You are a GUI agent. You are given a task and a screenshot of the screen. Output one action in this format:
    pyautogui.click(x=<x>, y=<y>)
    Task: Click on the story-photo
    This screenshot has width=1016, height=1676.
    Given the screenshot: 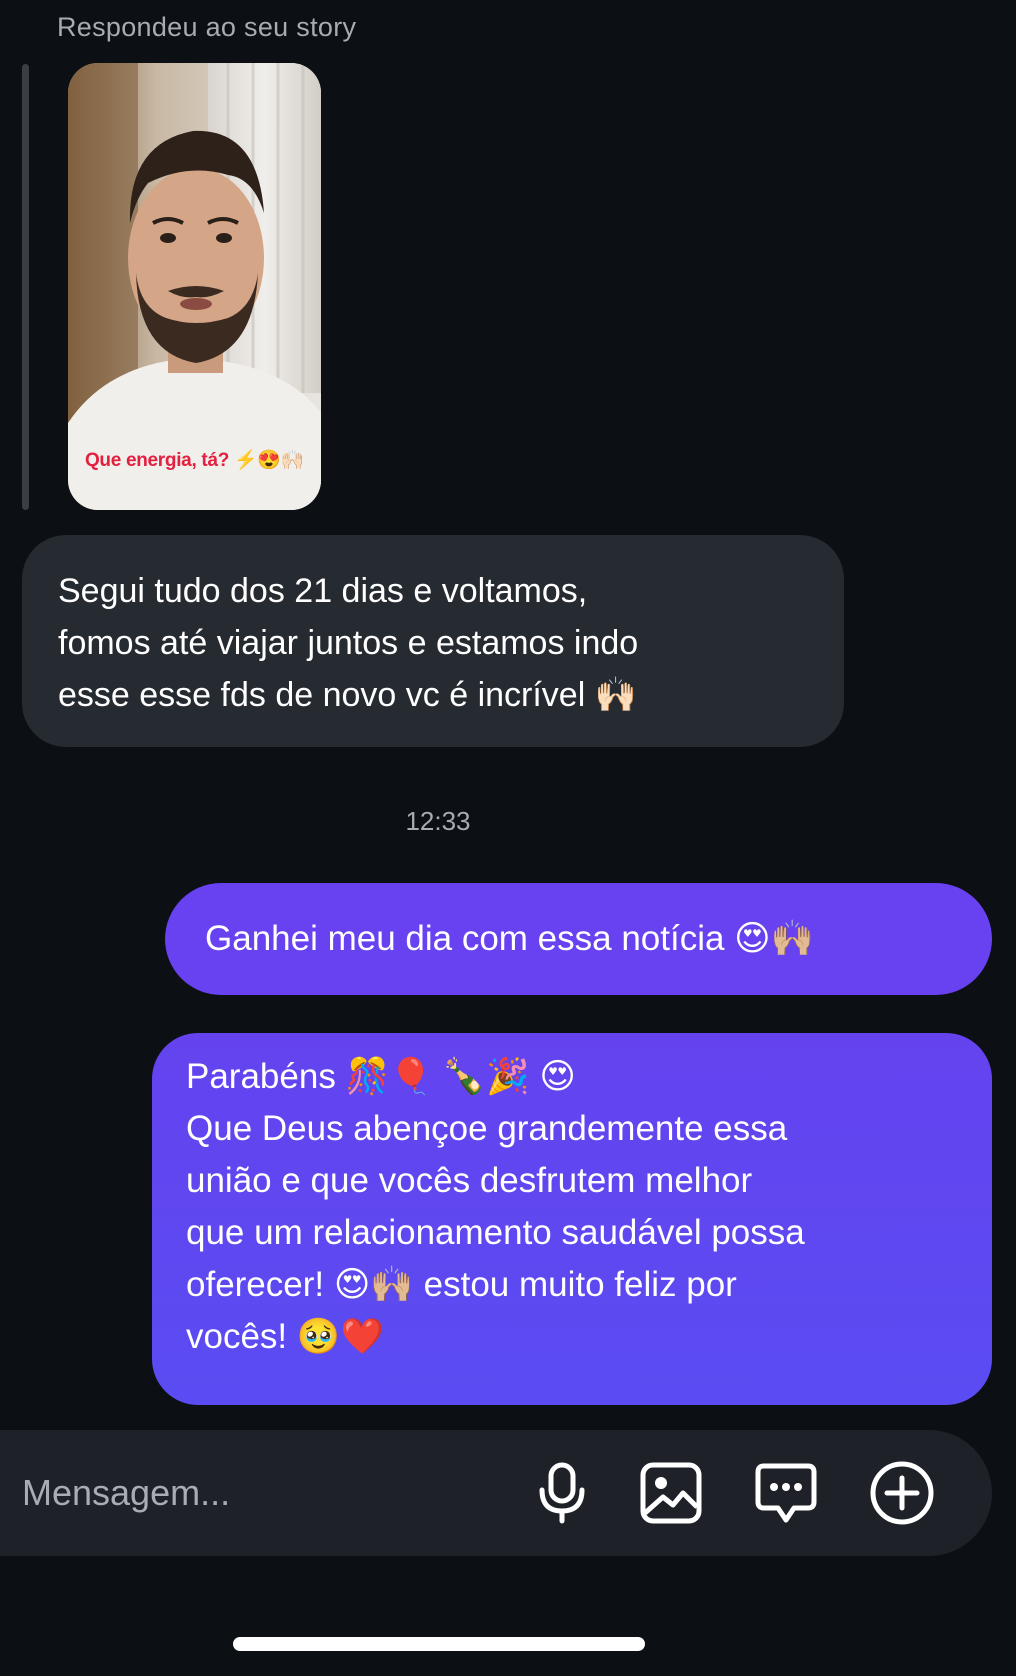 What is the action you would take?
    pyautogui.click(x=194, y=286)
    